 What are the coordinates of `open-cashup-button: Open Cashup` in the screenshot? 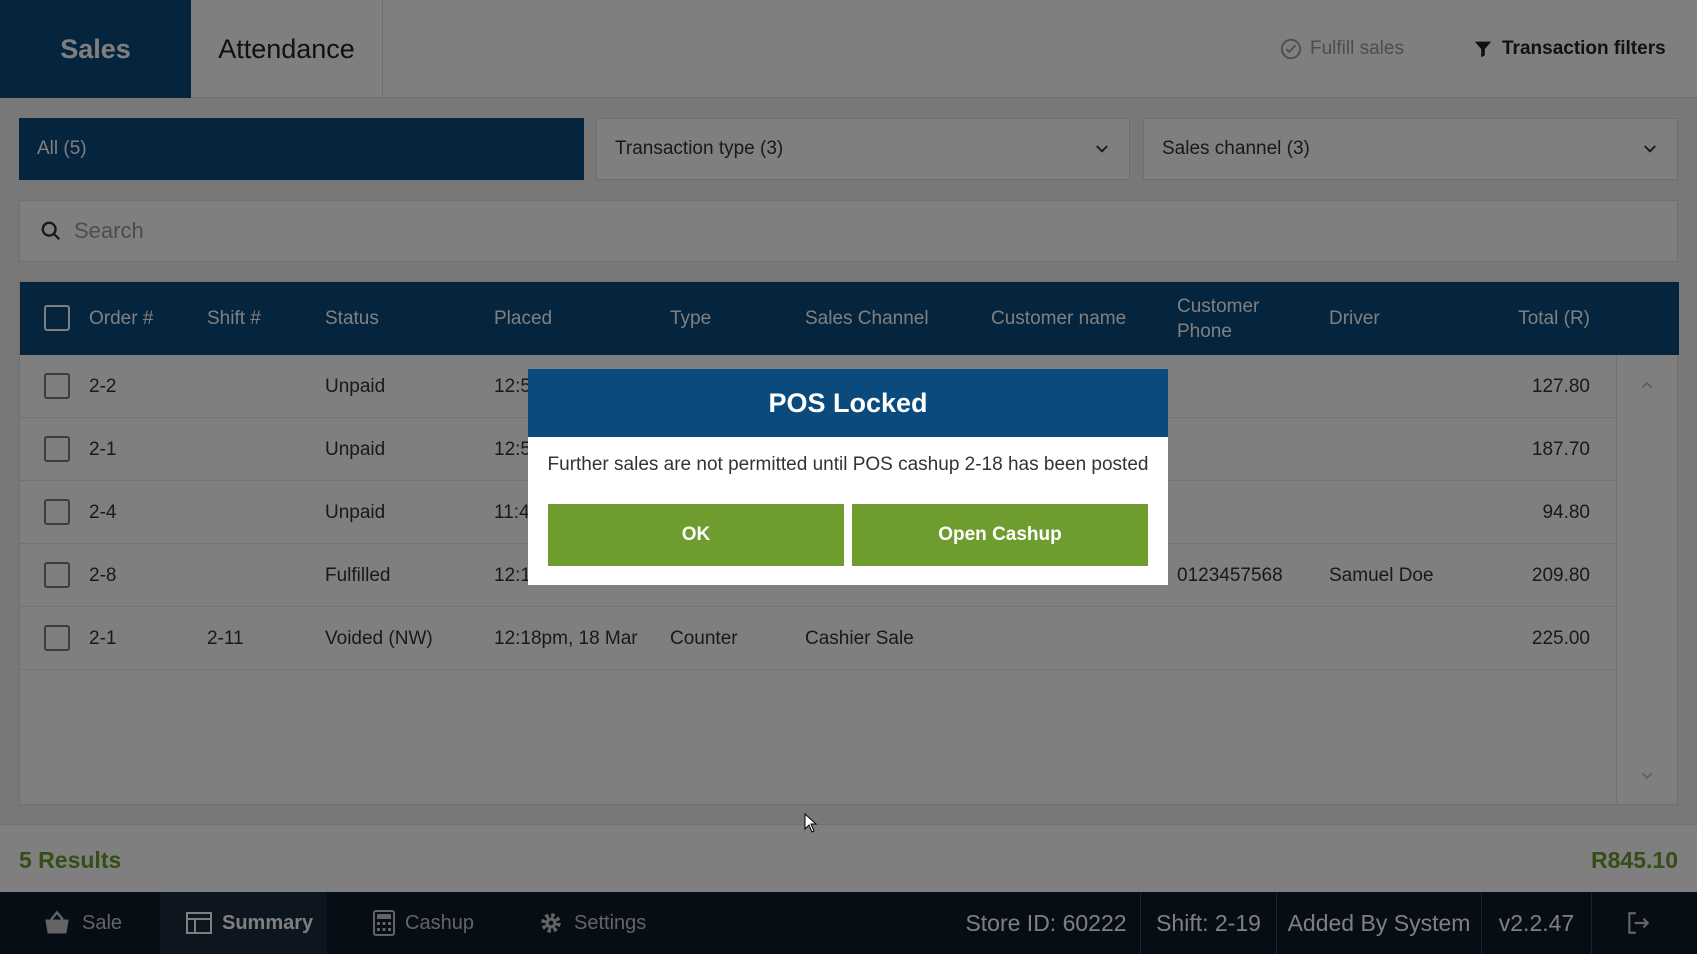 It's located at (1000, 535).